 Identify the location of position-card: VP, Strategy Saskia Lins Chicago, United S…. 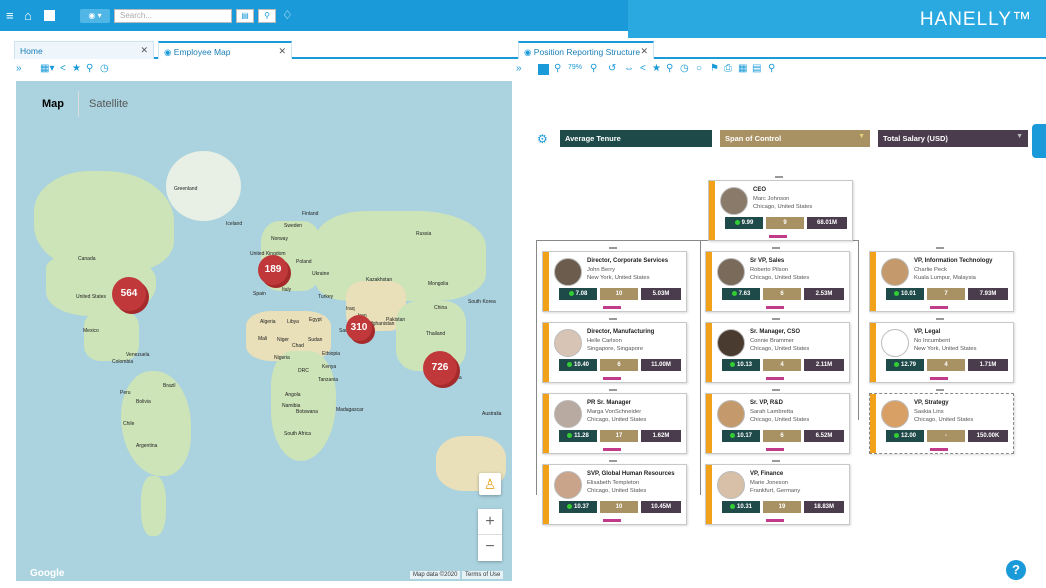
(941, 421).